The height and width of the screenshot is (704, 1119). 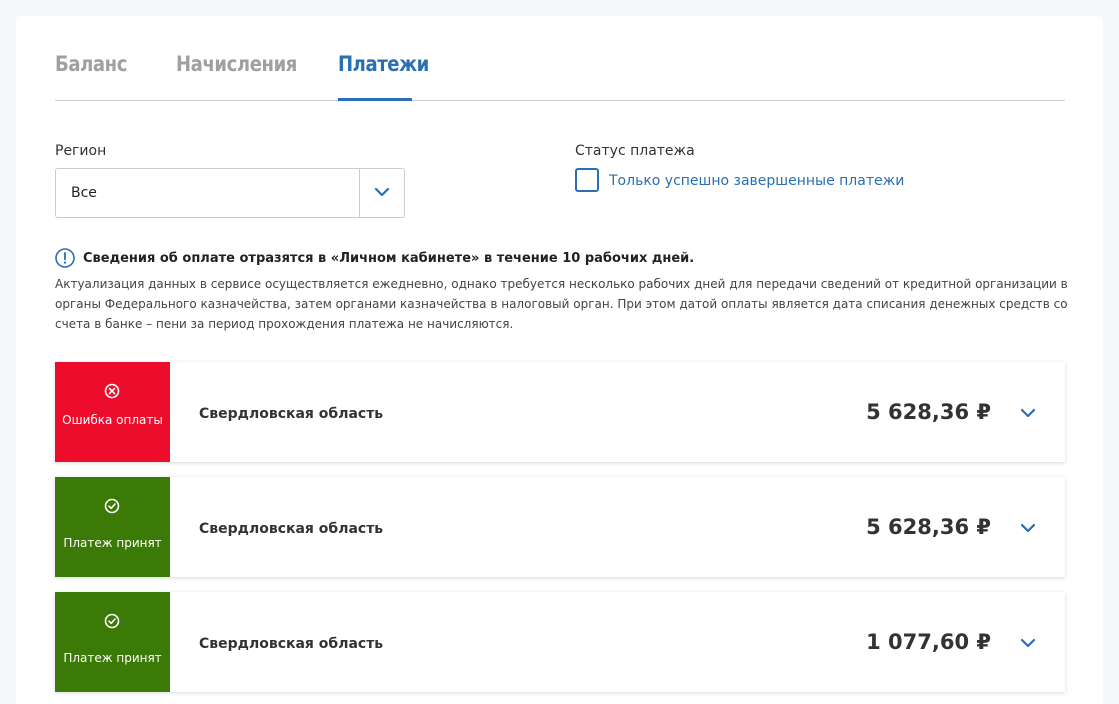 I want to click on payment-status-label: Статус платежа, so click(x=635, y=151).